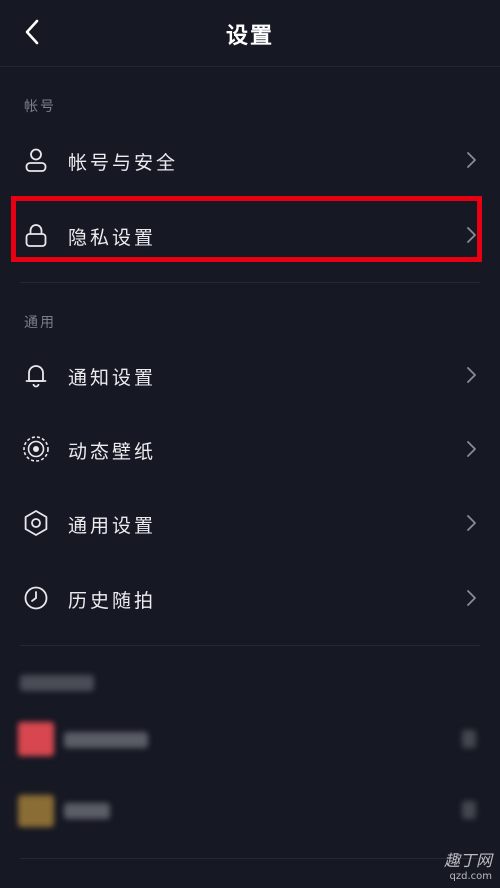  I want to click on settings-item-notifications: 通知设置, so click(250, 375).